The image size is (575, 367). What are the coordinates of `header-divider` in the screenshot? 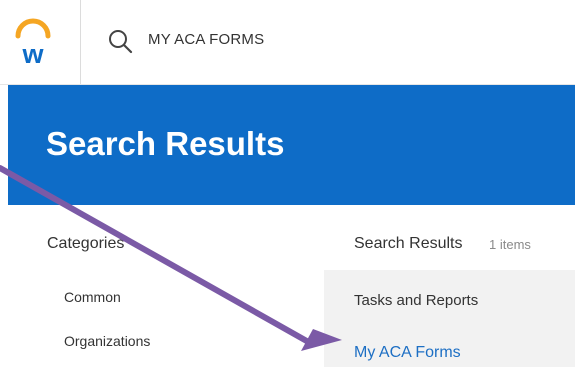 It's located at (80, 42).